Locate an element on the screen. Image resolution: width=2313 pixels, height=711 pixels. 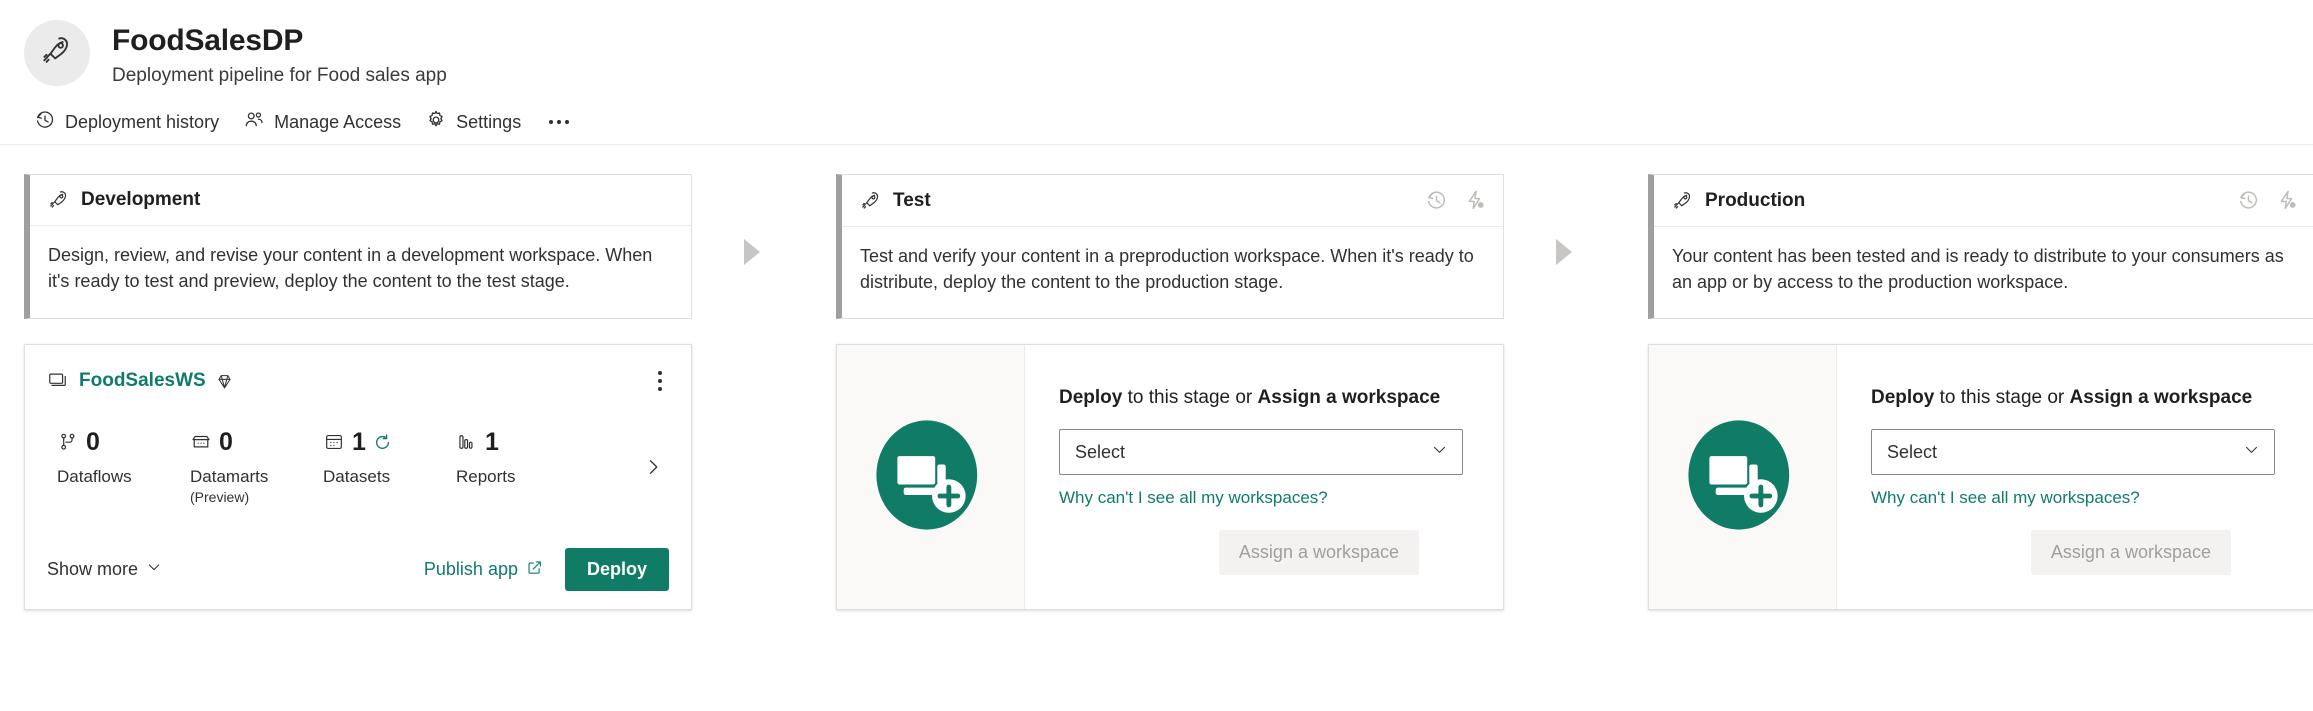
stage-connector-dev-to-test is located at coordinates (752, 251).